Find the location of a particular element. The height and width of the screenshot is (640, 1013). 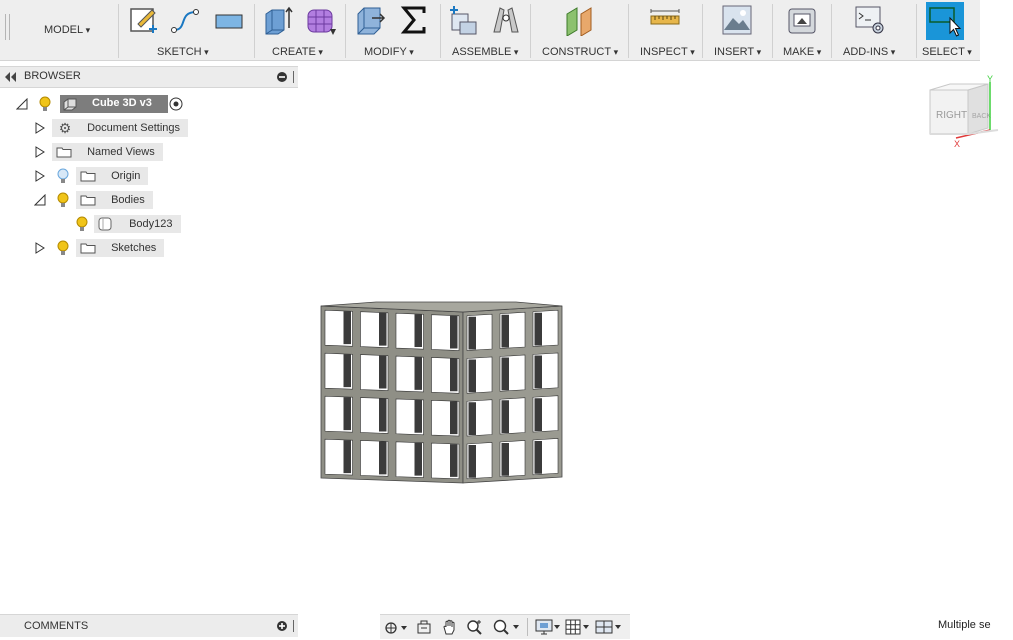

look-at-icon is located at coordinates (424, 627).